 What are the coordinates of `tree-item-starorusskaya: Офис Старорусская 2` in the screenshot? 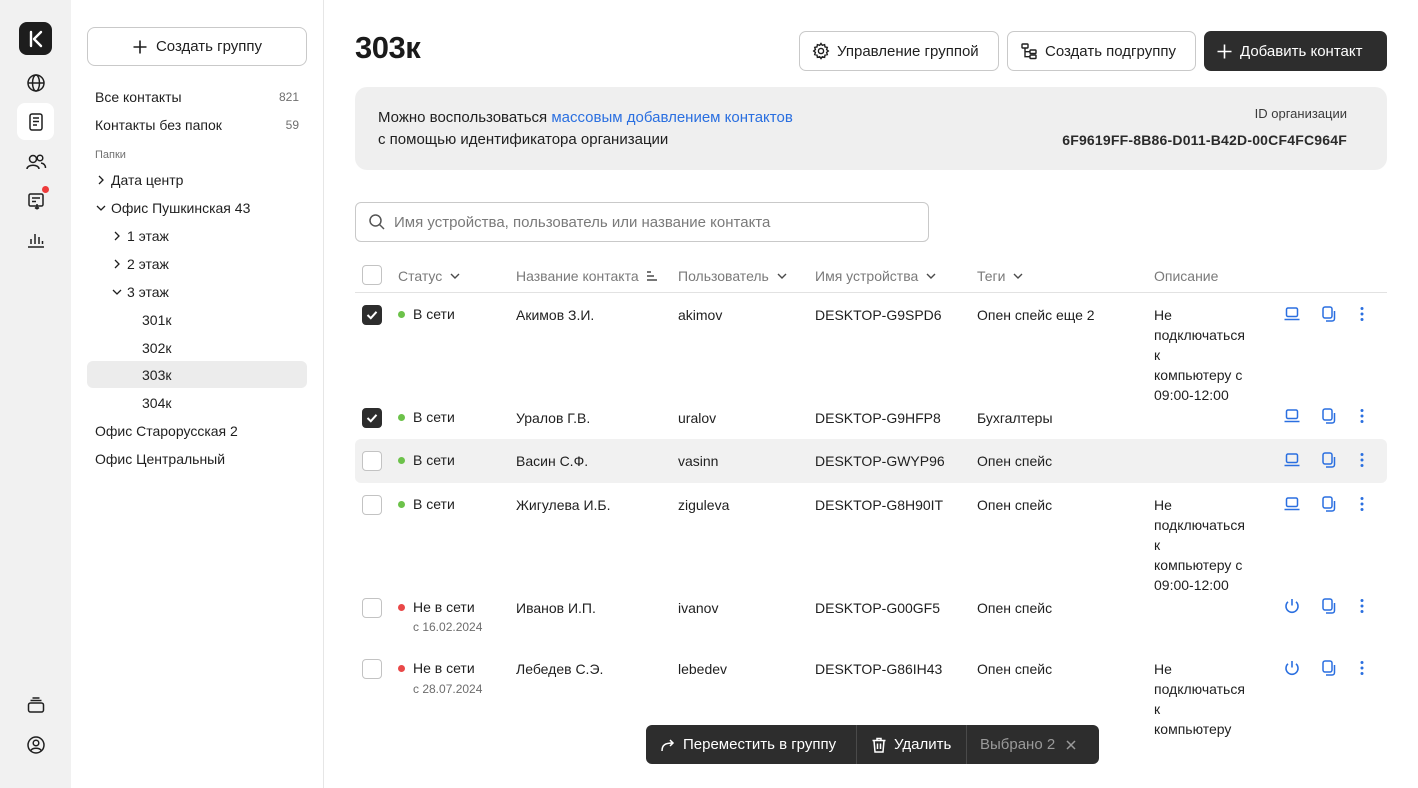 It's located at (197, 430).